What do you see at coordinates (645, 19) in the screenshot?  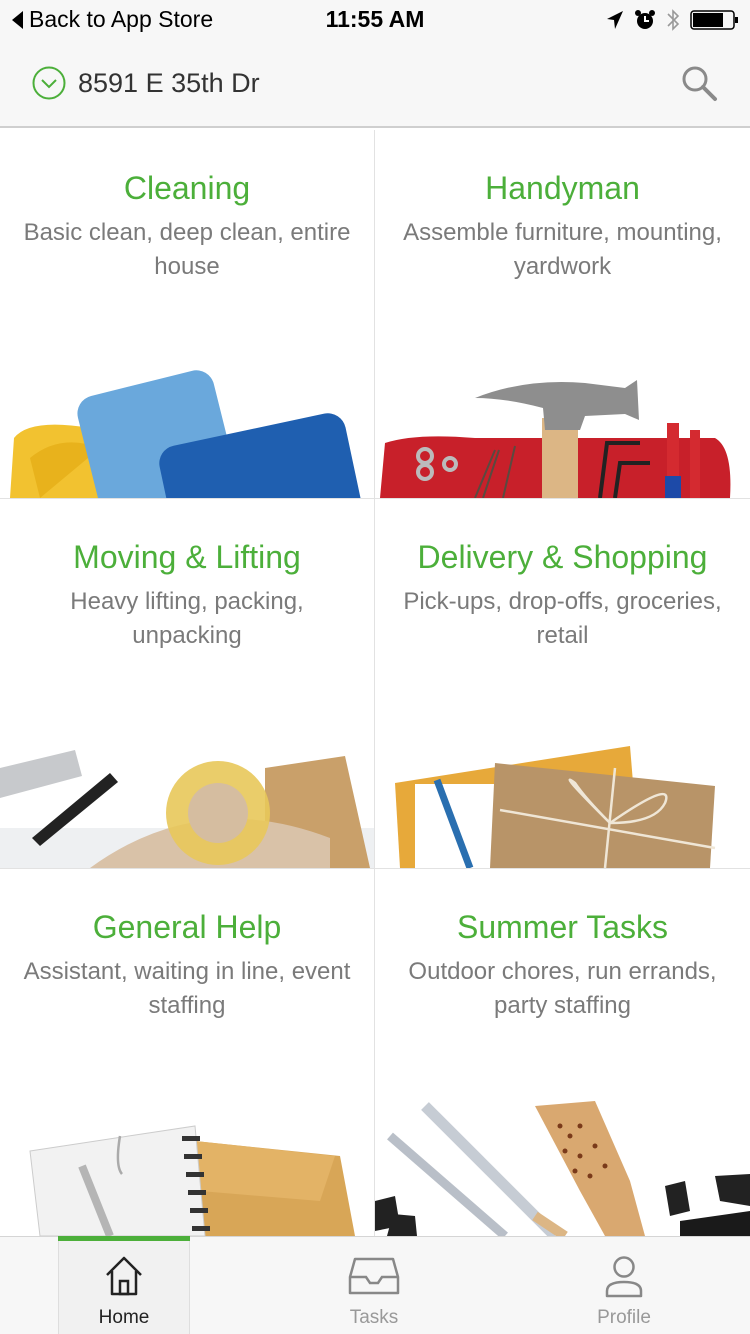 I see `alarm-icon` at bounding box center [645, 19].